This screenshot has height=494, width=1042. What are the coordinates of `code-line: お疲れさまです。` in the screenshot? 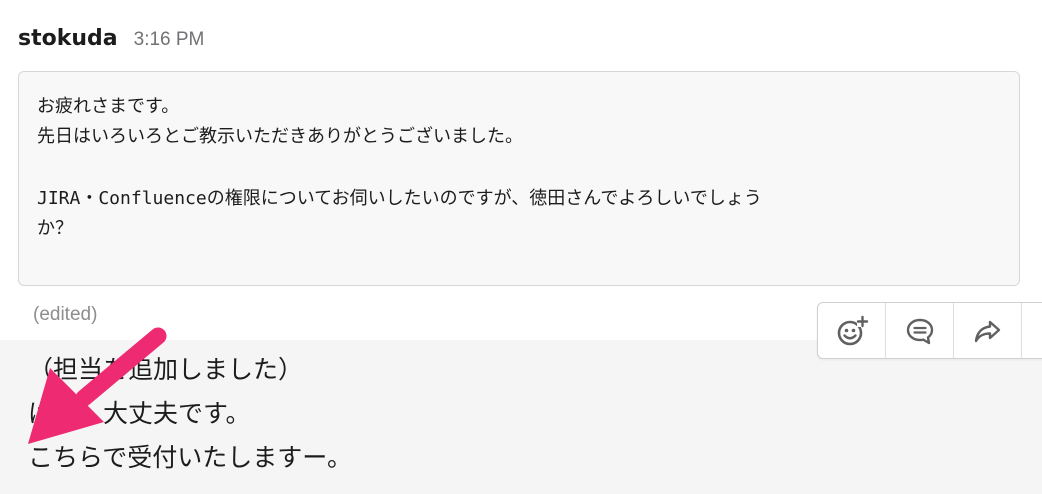 It's located at (108, 106).